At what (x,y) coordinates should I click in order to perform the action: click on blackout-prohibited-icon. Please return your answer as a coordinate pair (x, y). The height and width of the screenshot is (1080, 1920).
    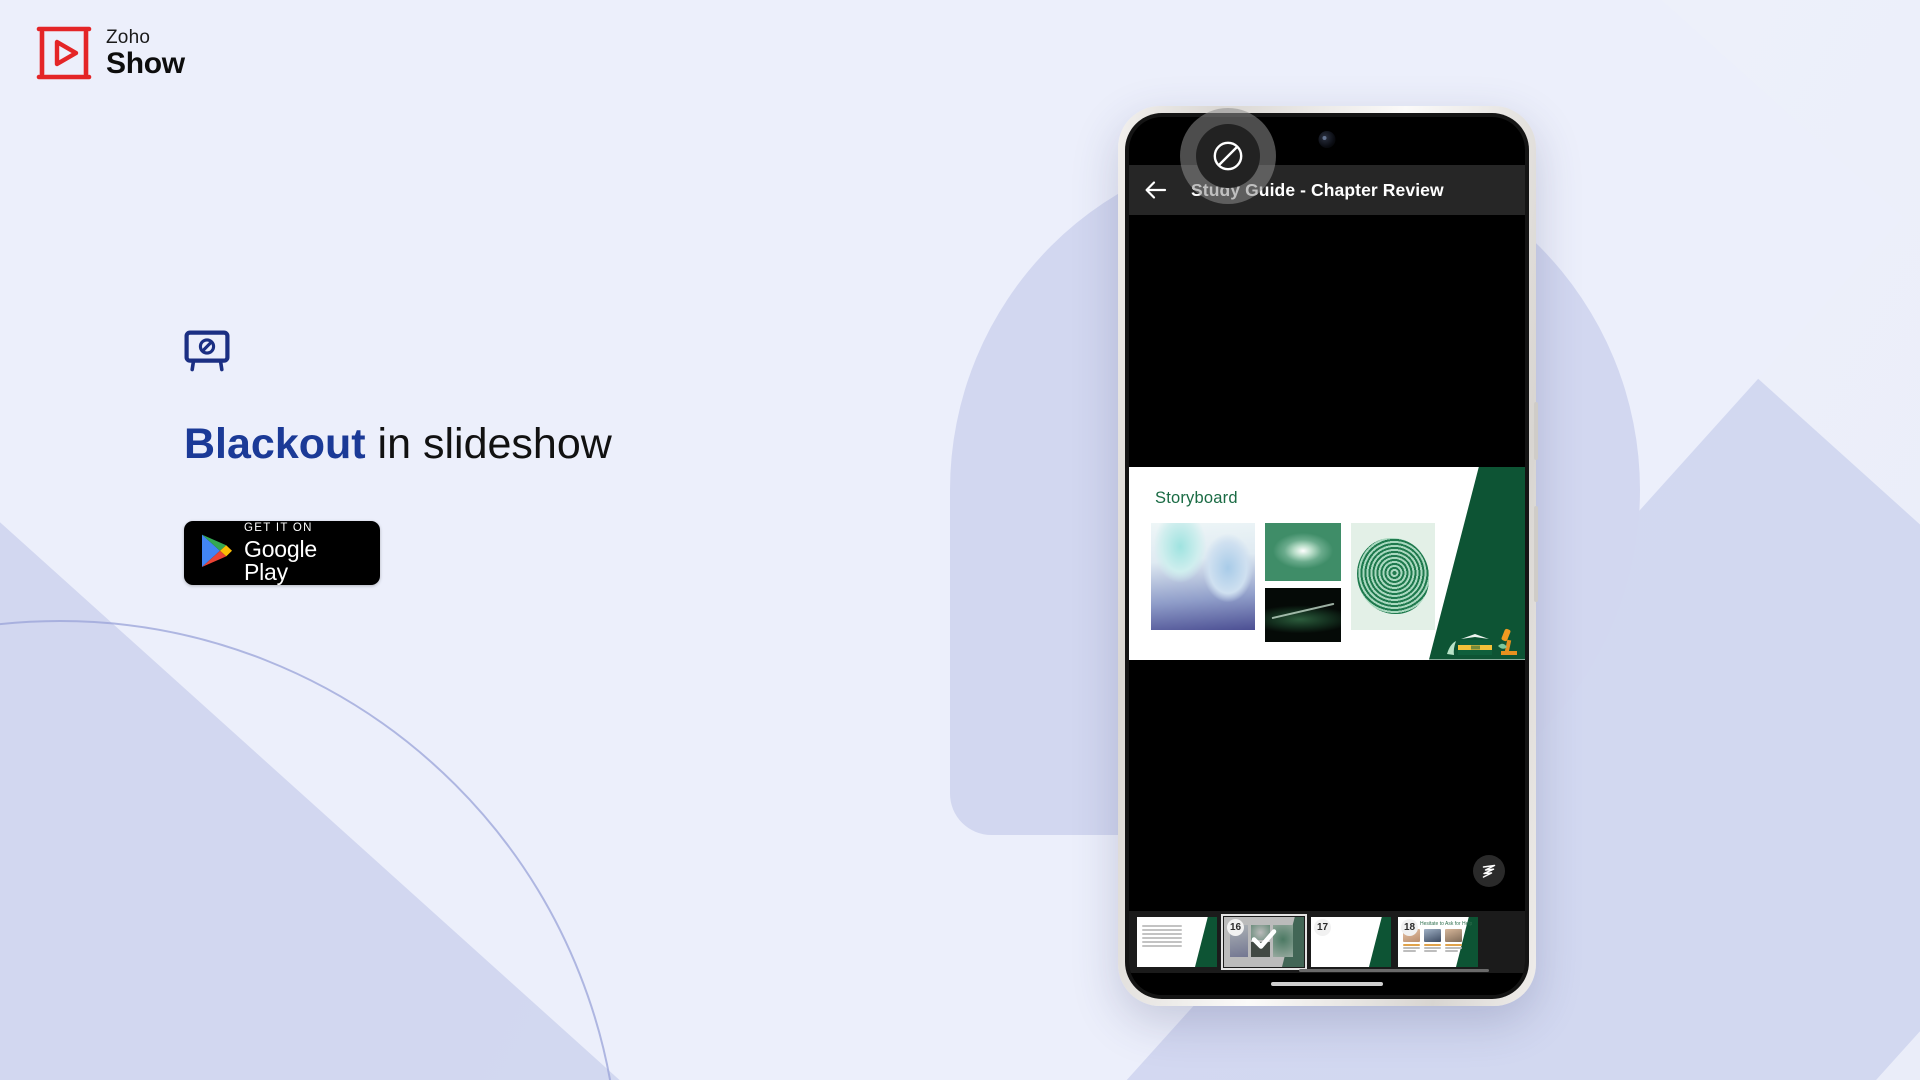
    Looking at the image, I should click on (1228, 156).